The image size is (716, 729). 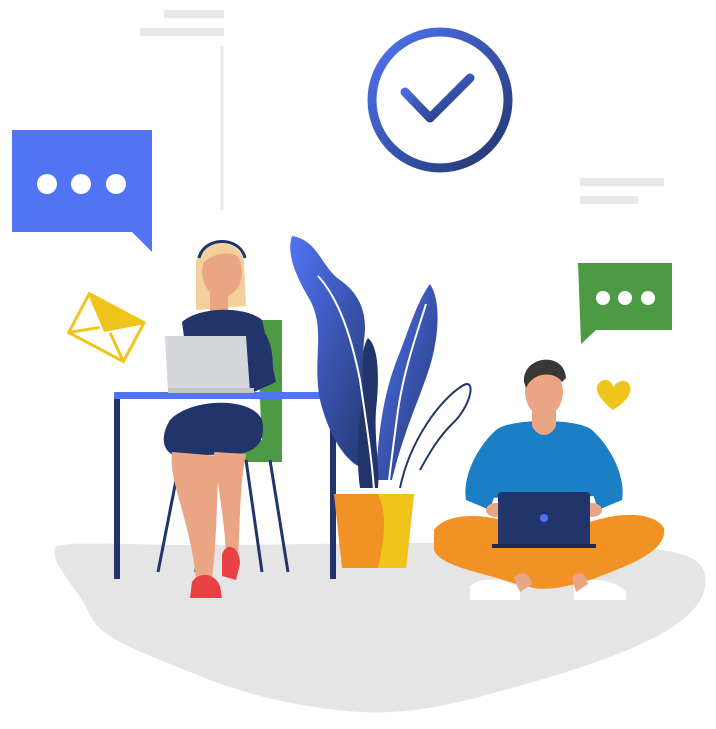 I want to click on clock-check-icon, so click(x=440, y=100).